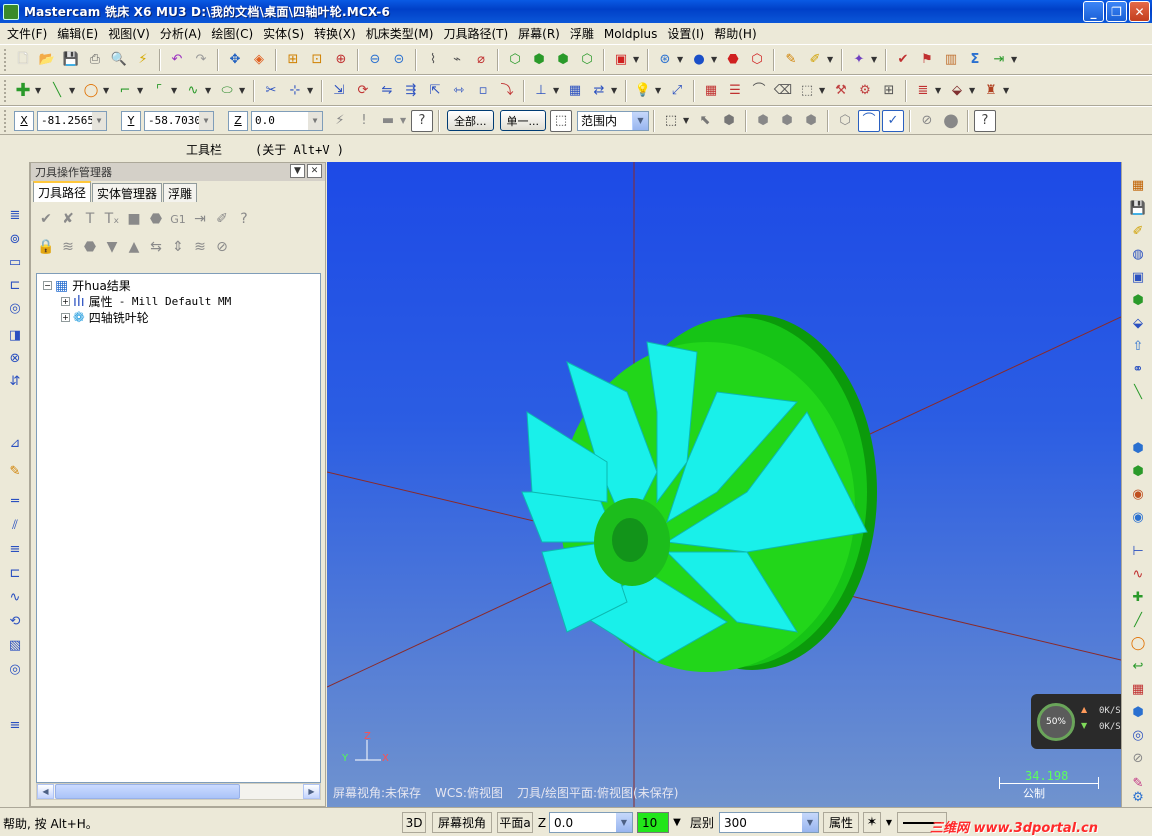 Image resolution: width=1152 pixels, height=836 pixels. I want to click on cursor-icon: ⬉, so click(705, 121).